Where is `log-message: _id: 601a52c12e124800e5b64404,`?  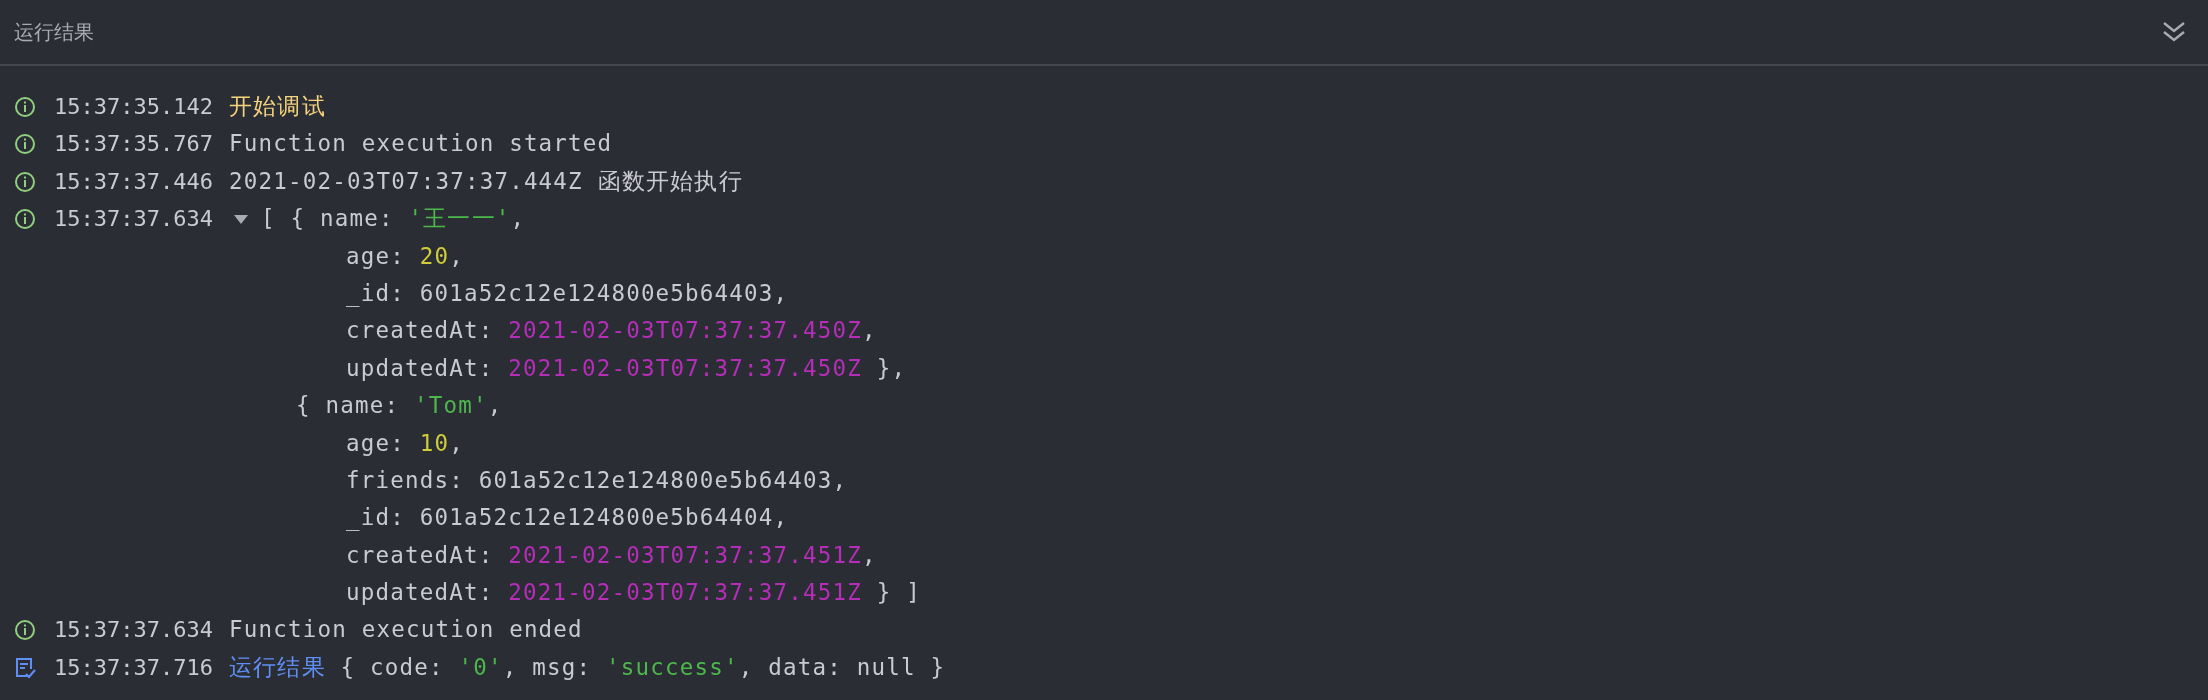 log-message: _id: 601a52c12e124800e5b64404, is located at coordinates (567, 518).